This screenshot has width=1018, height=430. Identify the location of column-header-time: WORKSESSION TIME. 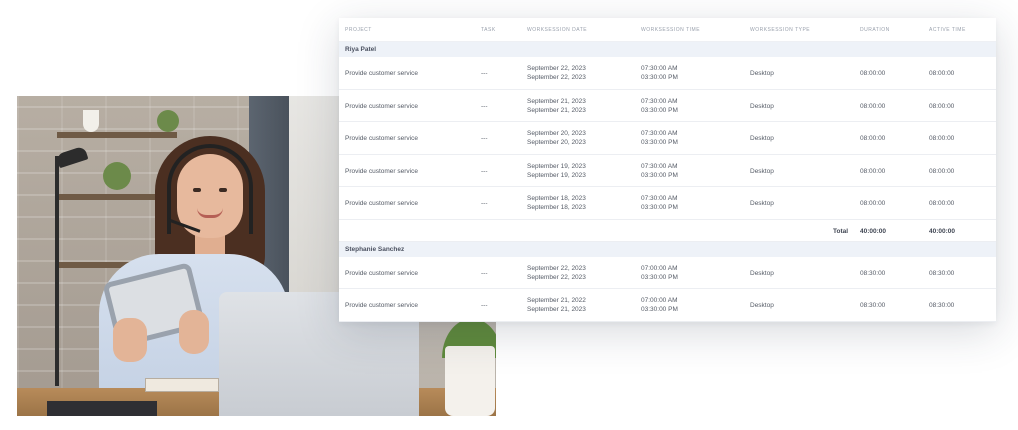
(670, 30).